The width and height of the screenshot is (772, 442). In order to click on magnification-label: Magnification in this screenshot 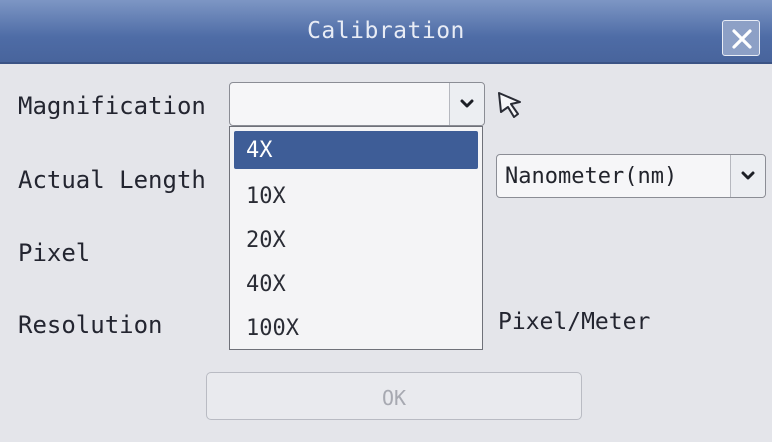, I will do `click(112, 106)`.